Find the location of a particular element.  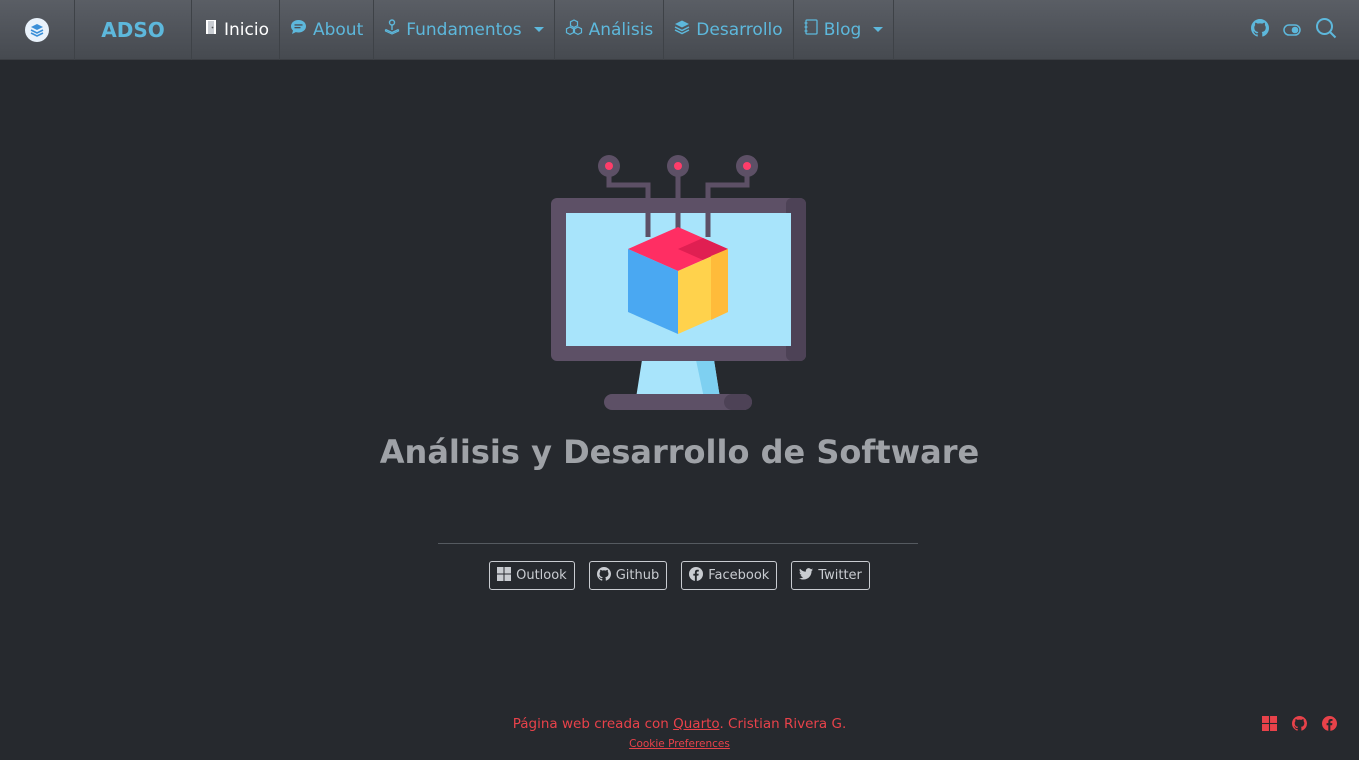

page-title: Análisis y Desarrollo de Software is located at coordinates (679, 452).